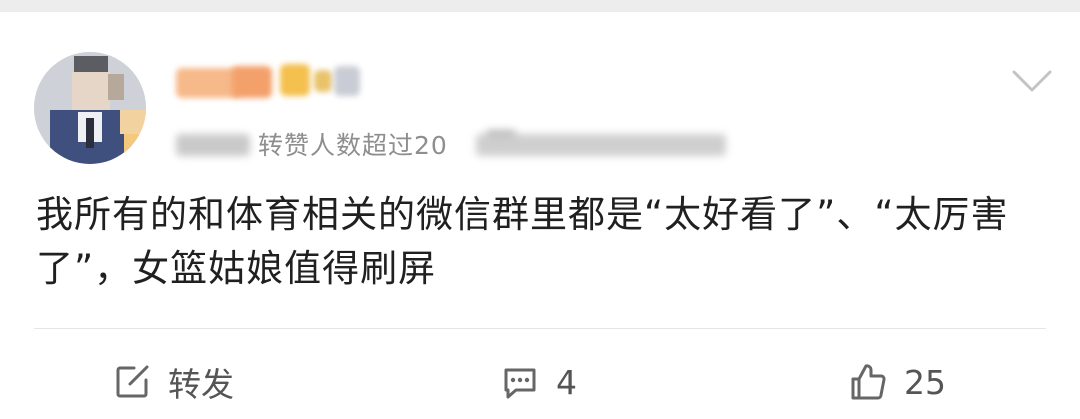  What do you see at coordinates (271, 84) in the screenshot?
I see `username-obscured` at bounding box center [271, 84].